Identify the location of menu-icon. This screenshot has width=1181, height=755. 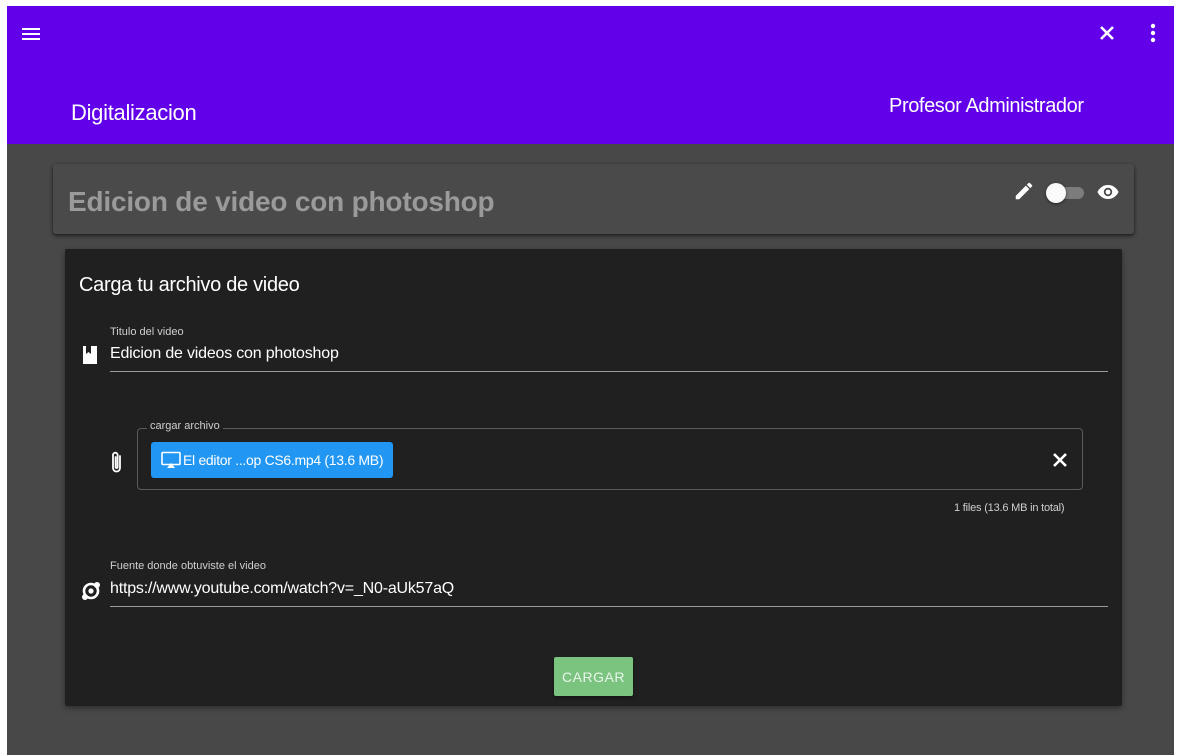
(31, 34).